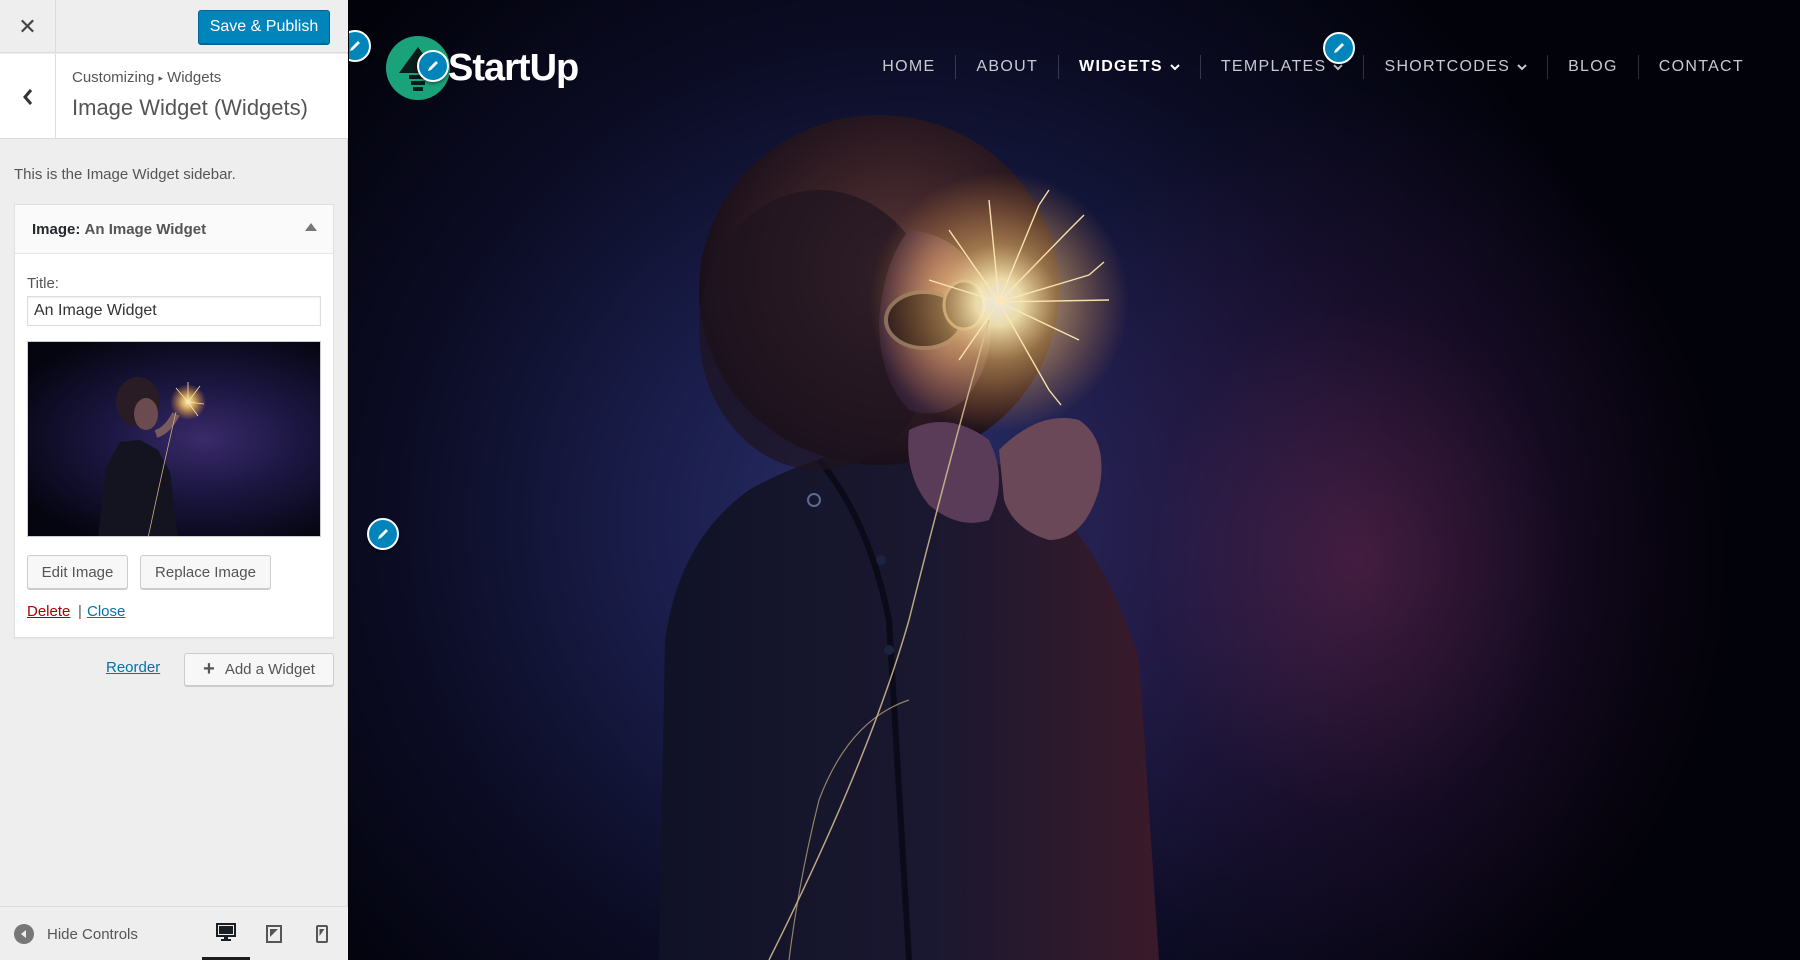  I want to click on close-widget-link: Close, so click(106, 611).